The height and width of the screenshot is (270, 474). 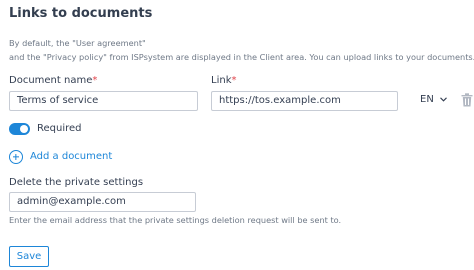 What do you see at coordinates (16, 157) in the screenshot?
I see `plus-circle-icon` at bounding box center [16, 157].